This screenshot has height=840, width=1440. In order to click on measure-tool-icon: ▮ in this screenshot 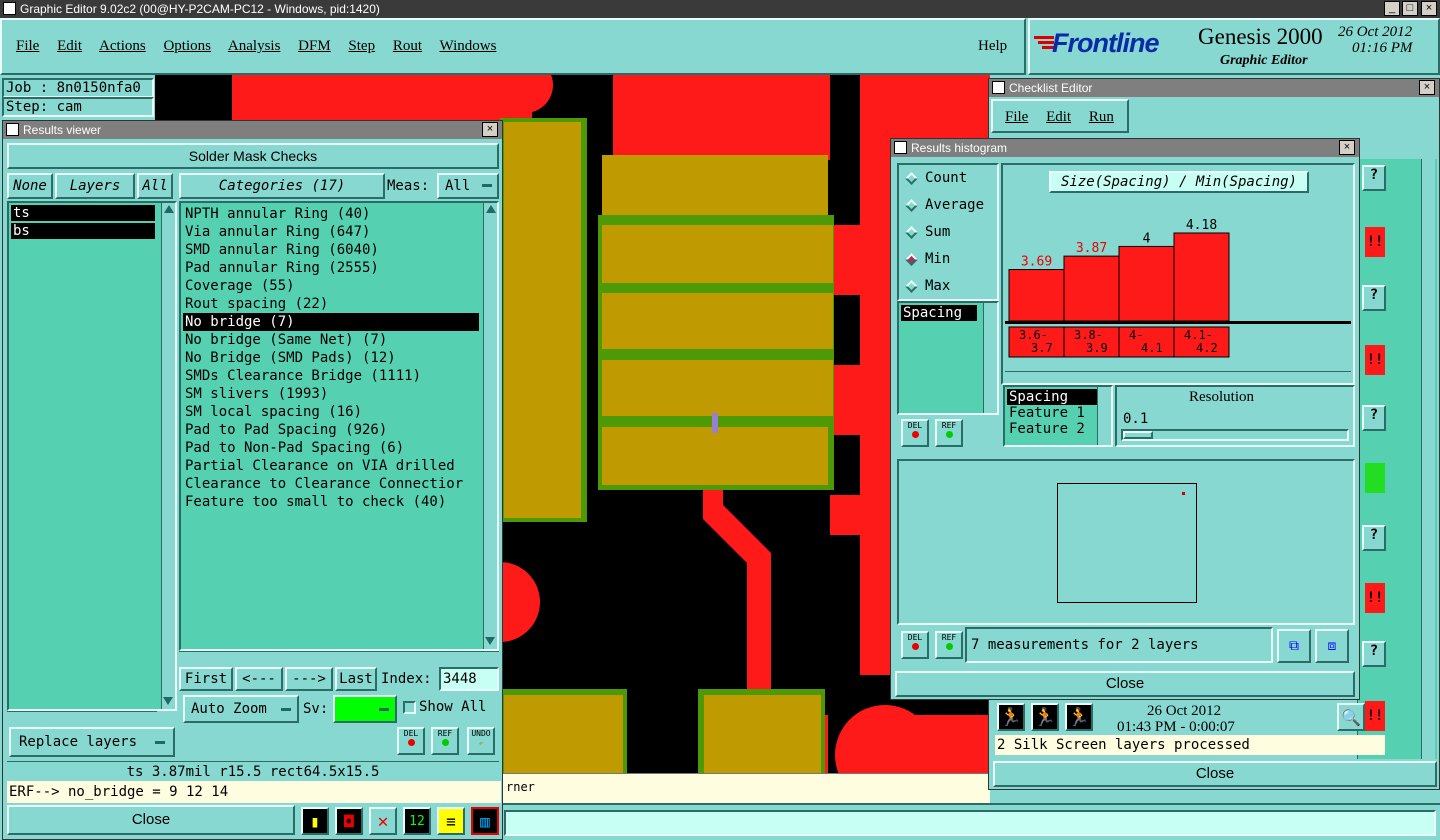, I will do `click(315, 821)`.